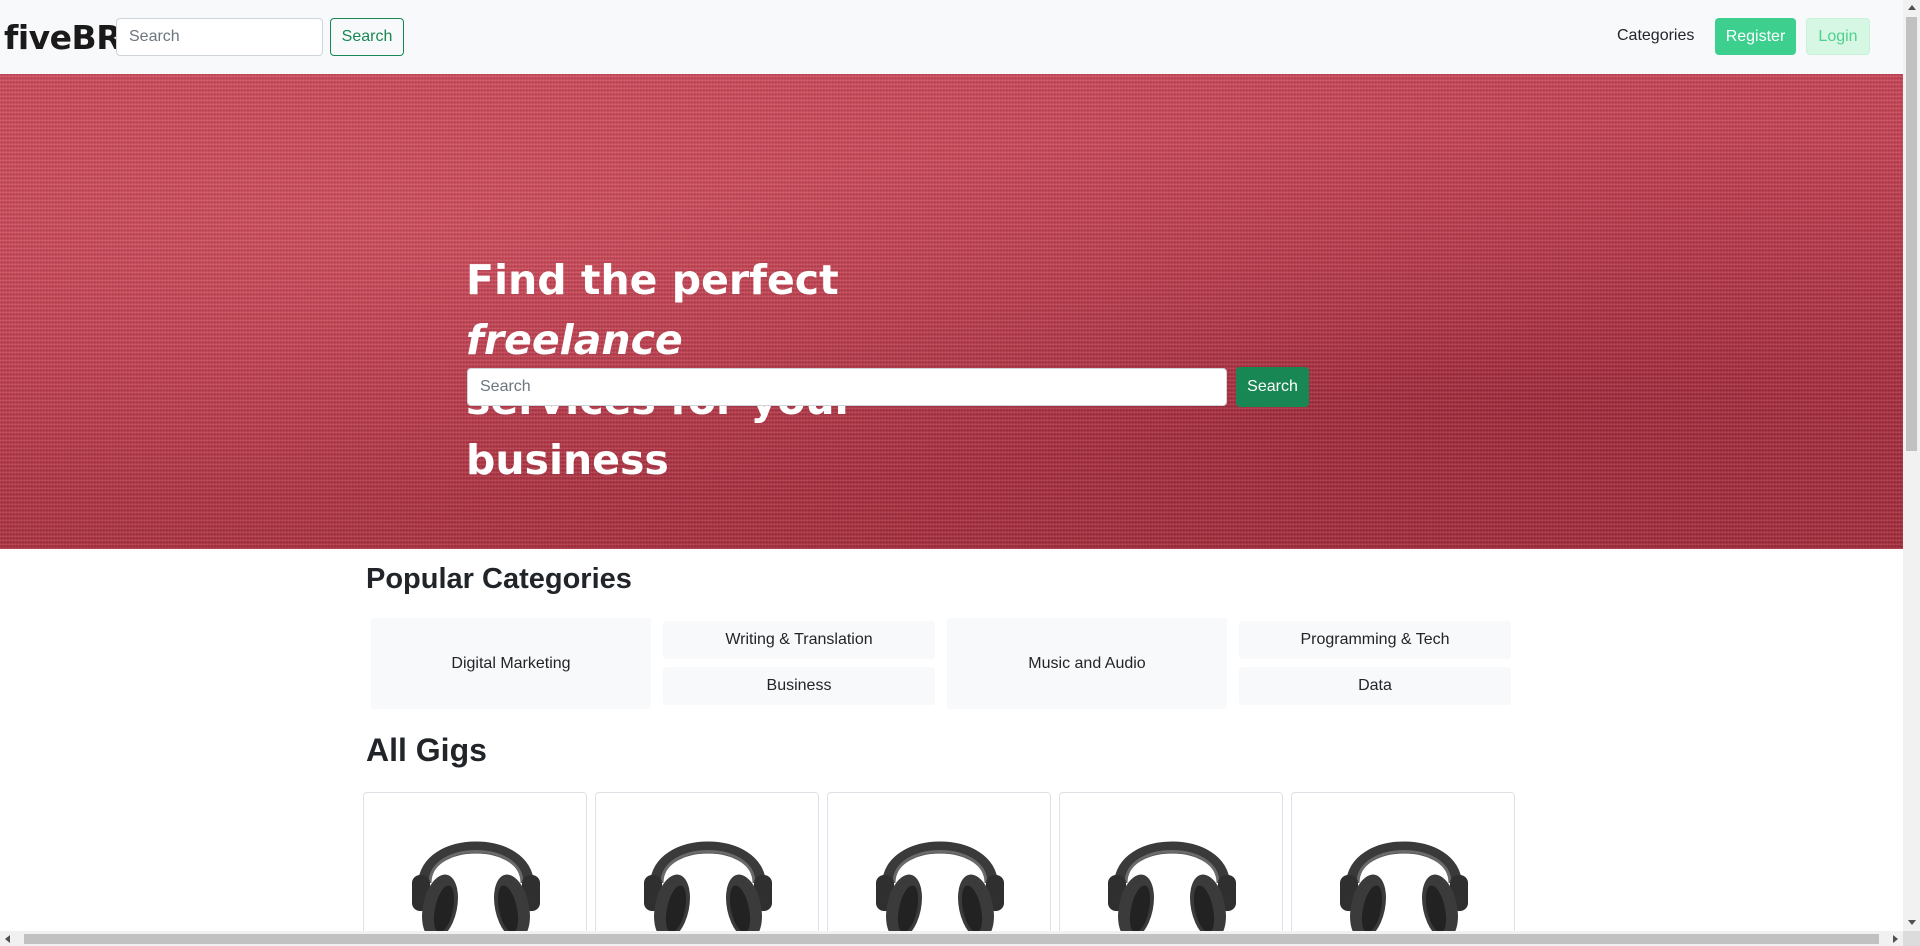  What do you see at coordinates (7, 939) in the screenshot?
I see `scroll-left-arrow-icon` at bounding box center [7, 939].